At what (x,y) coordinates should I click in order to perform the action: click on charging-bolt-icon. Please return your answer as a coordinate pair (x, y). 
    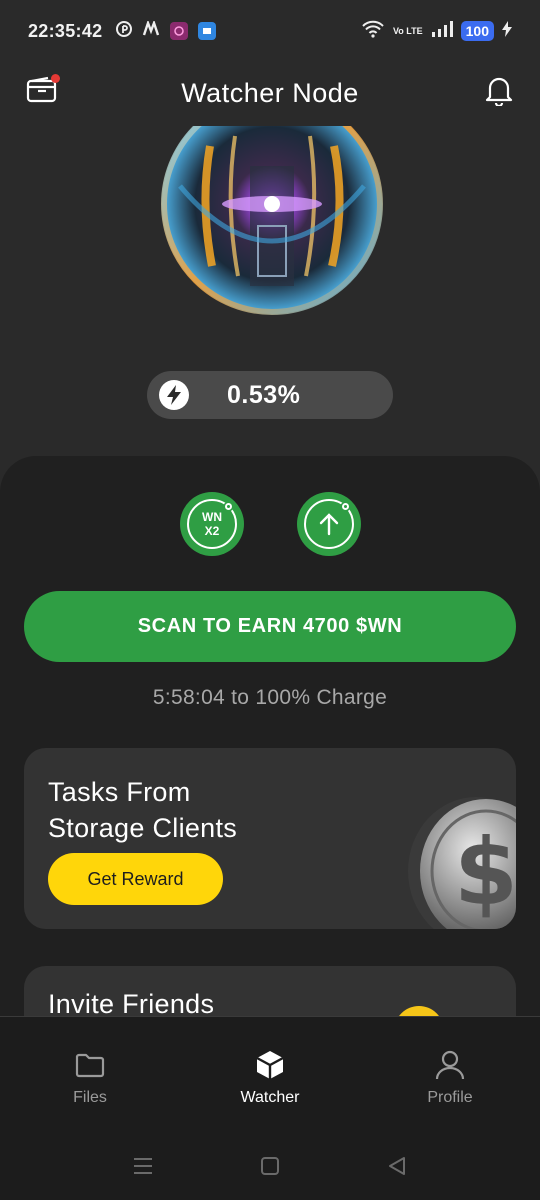
    Looking at the image, I should click on (507, 31).